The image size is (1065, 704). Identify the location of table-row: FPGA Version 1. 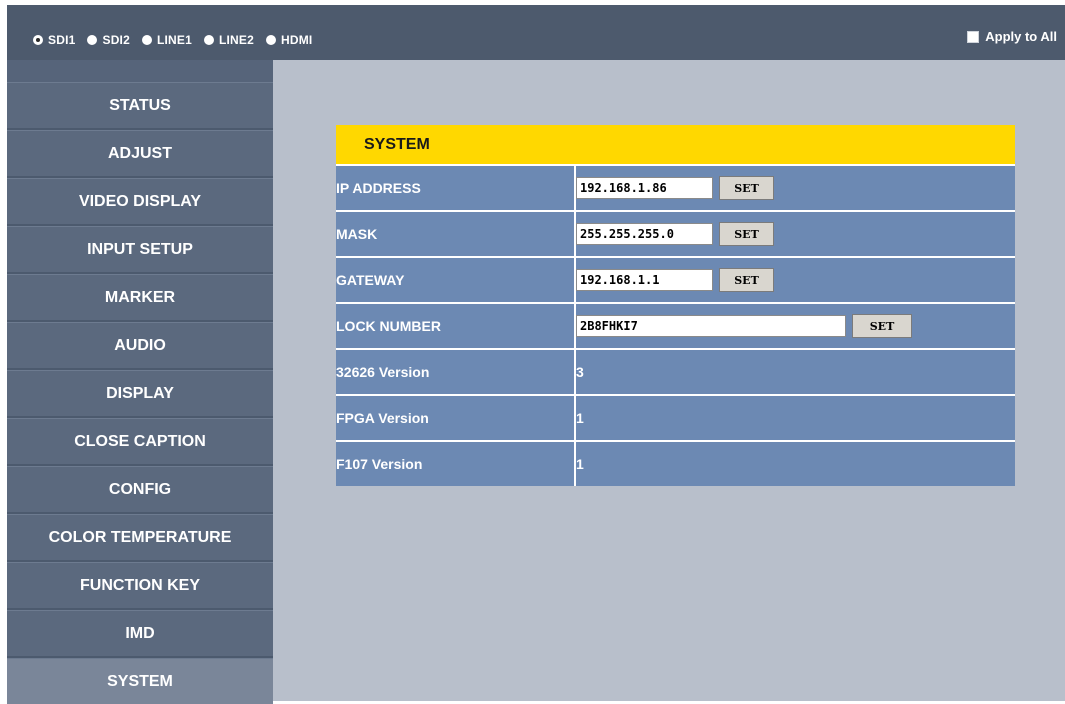
(675, 417).